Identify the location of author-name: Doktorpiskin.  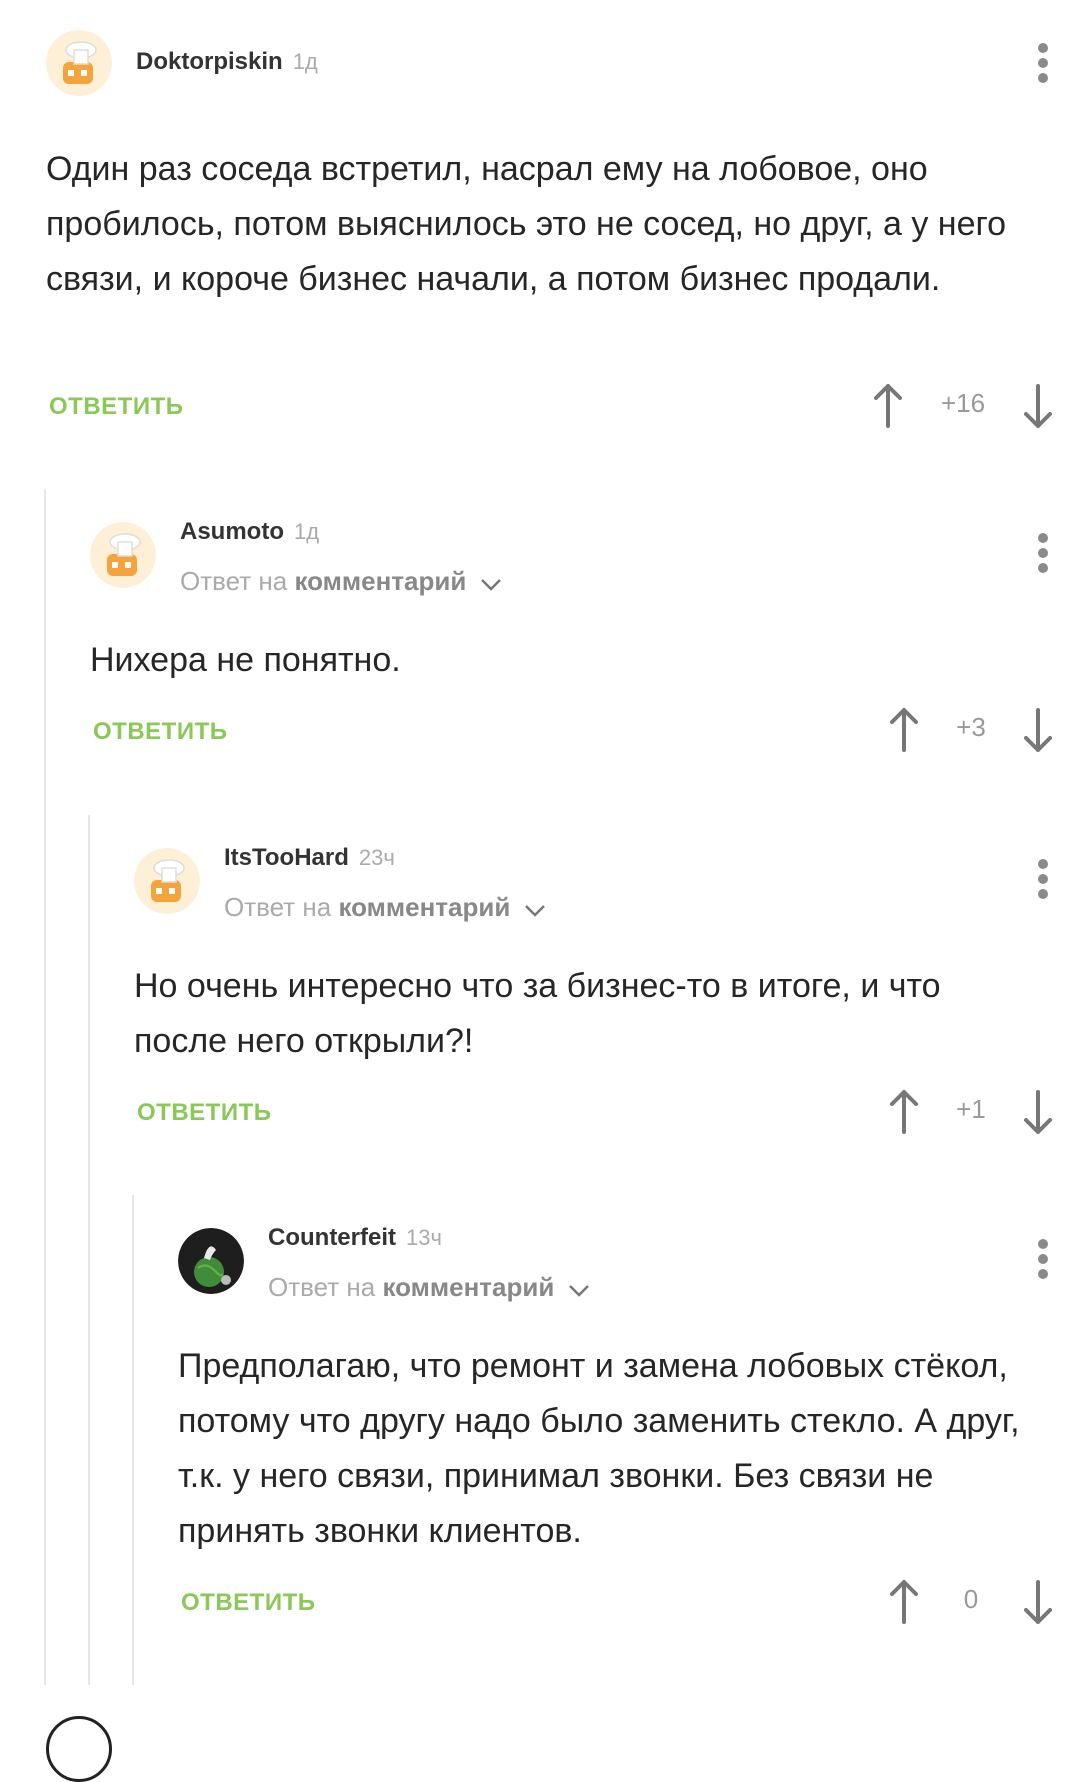
(209, 61).